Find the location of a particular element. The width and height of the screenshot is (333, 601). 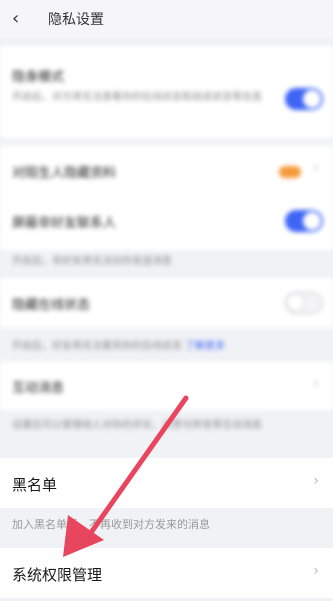

hide-online-toggle is located at coordinates (304, 303).